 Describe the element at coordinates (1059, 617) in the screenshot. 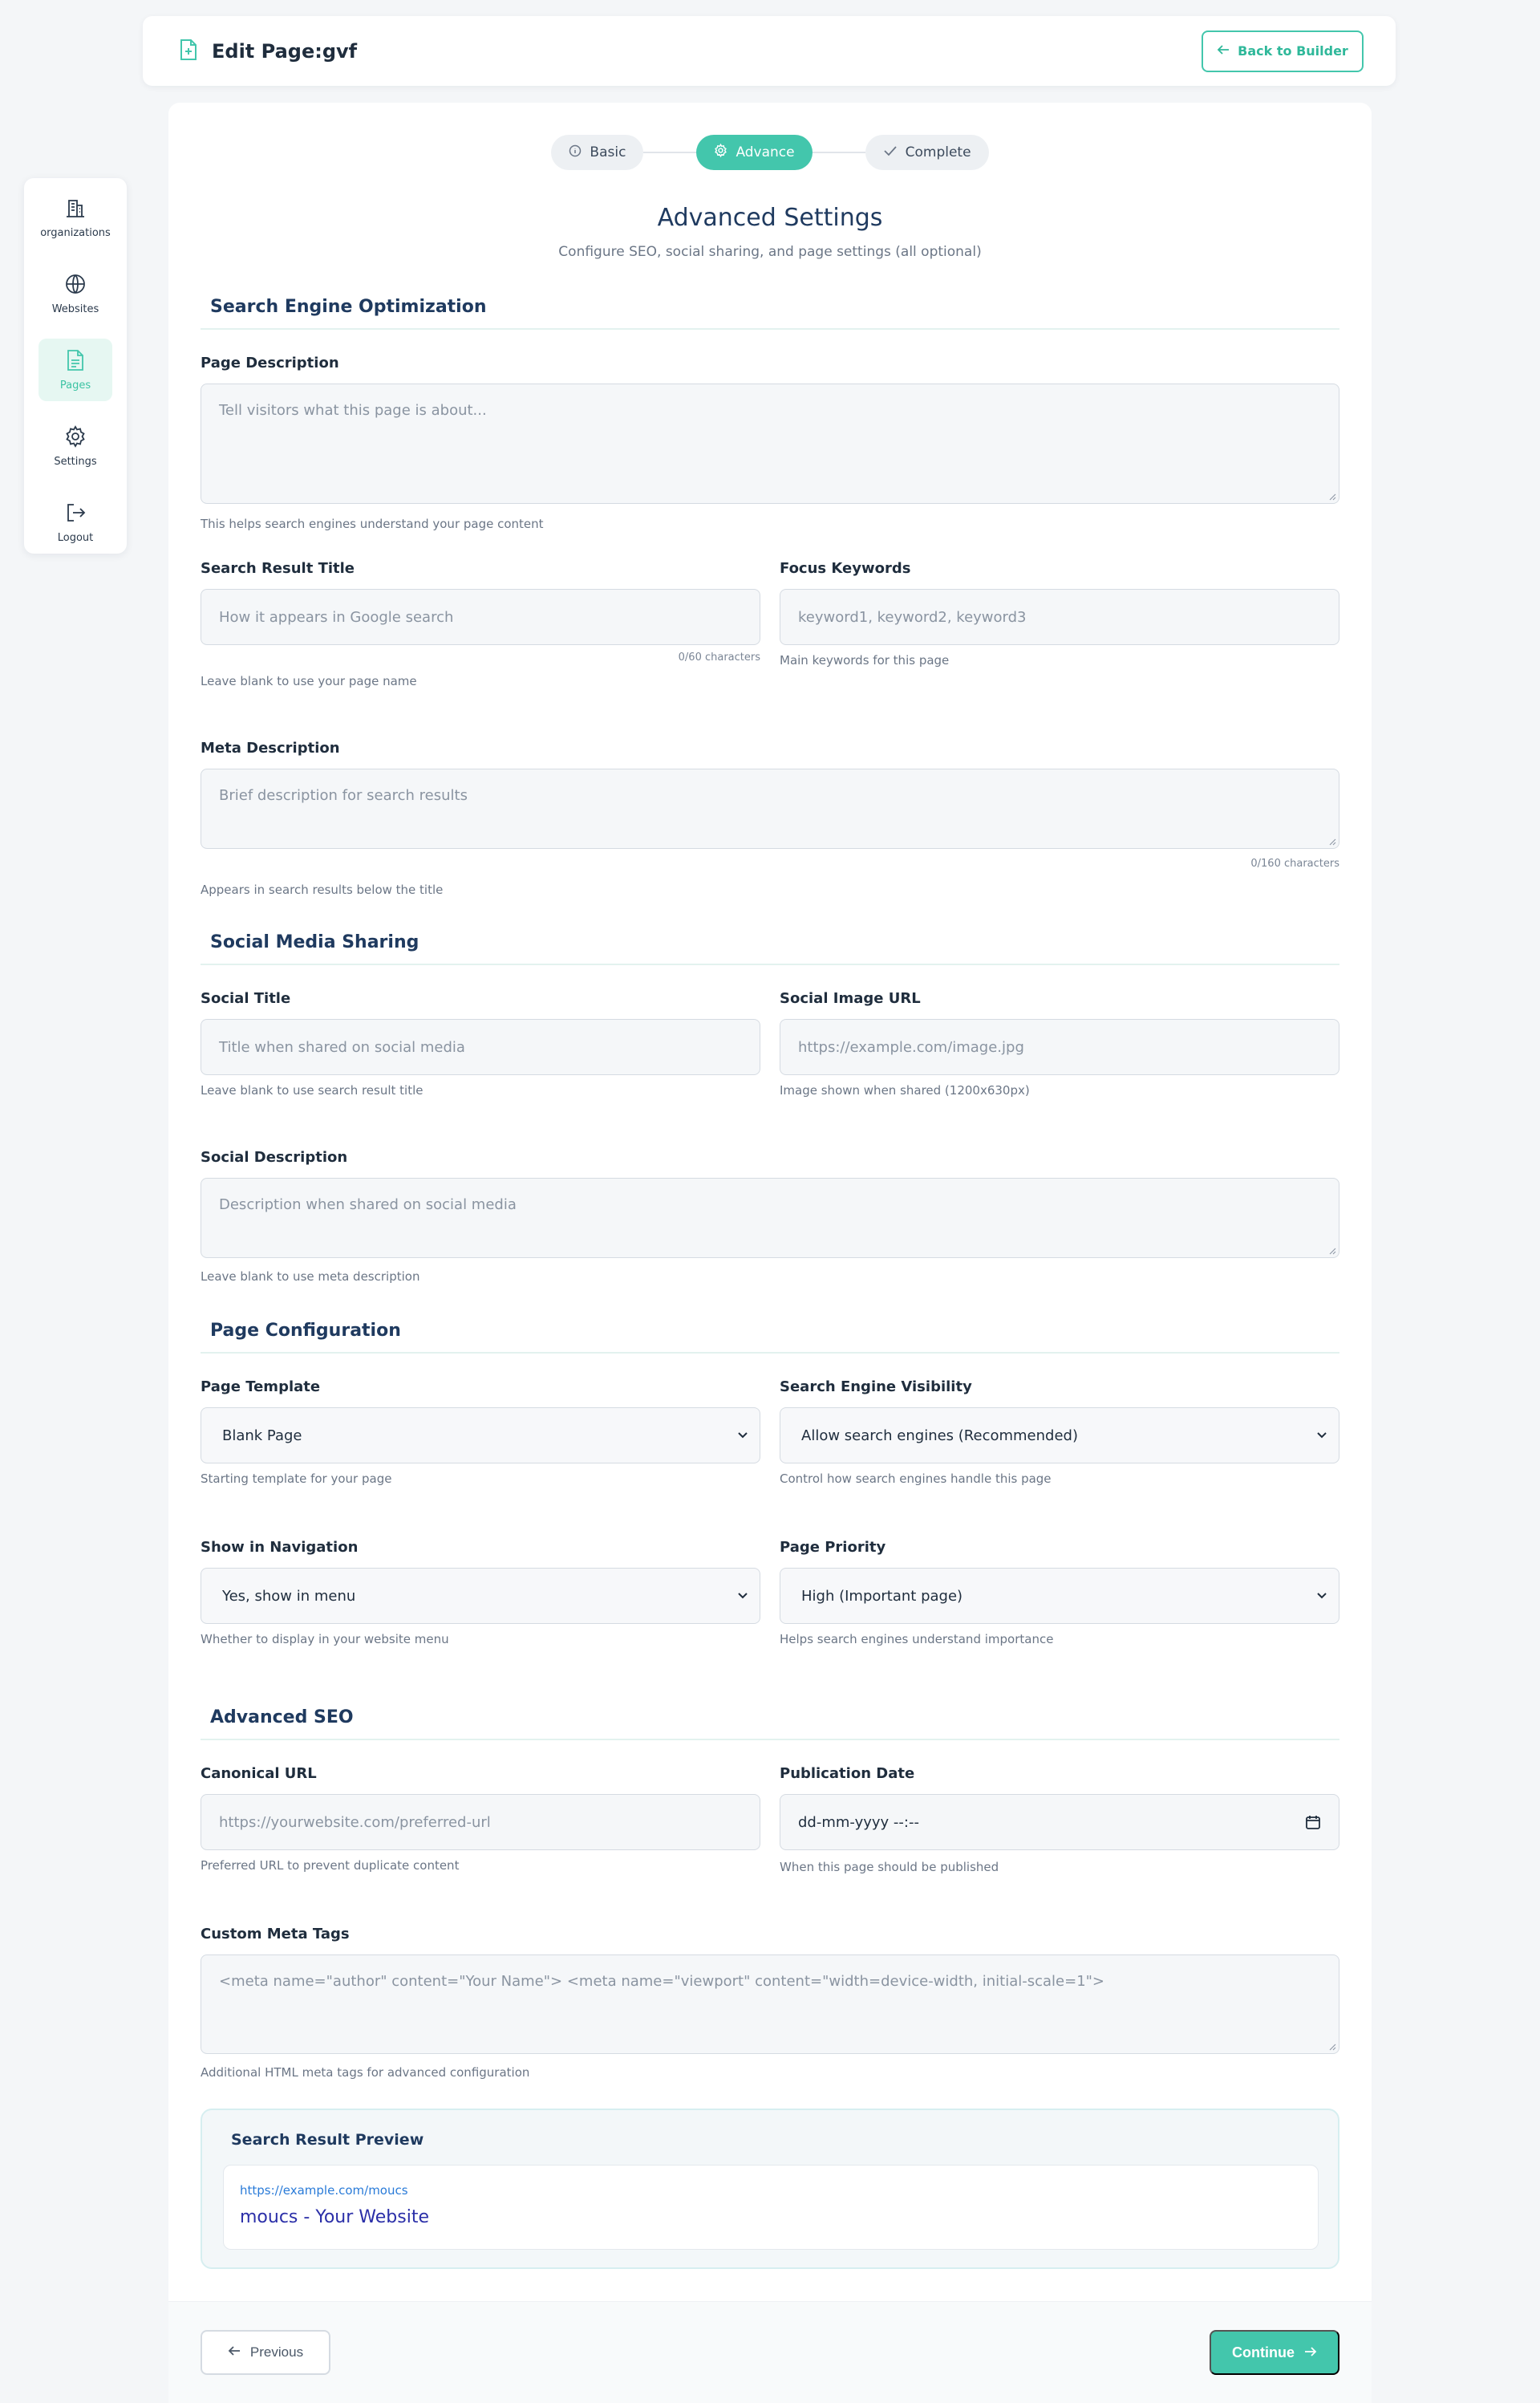

I see `focus-keywords-input: keyword1, keyword2, keyword3` at that location.